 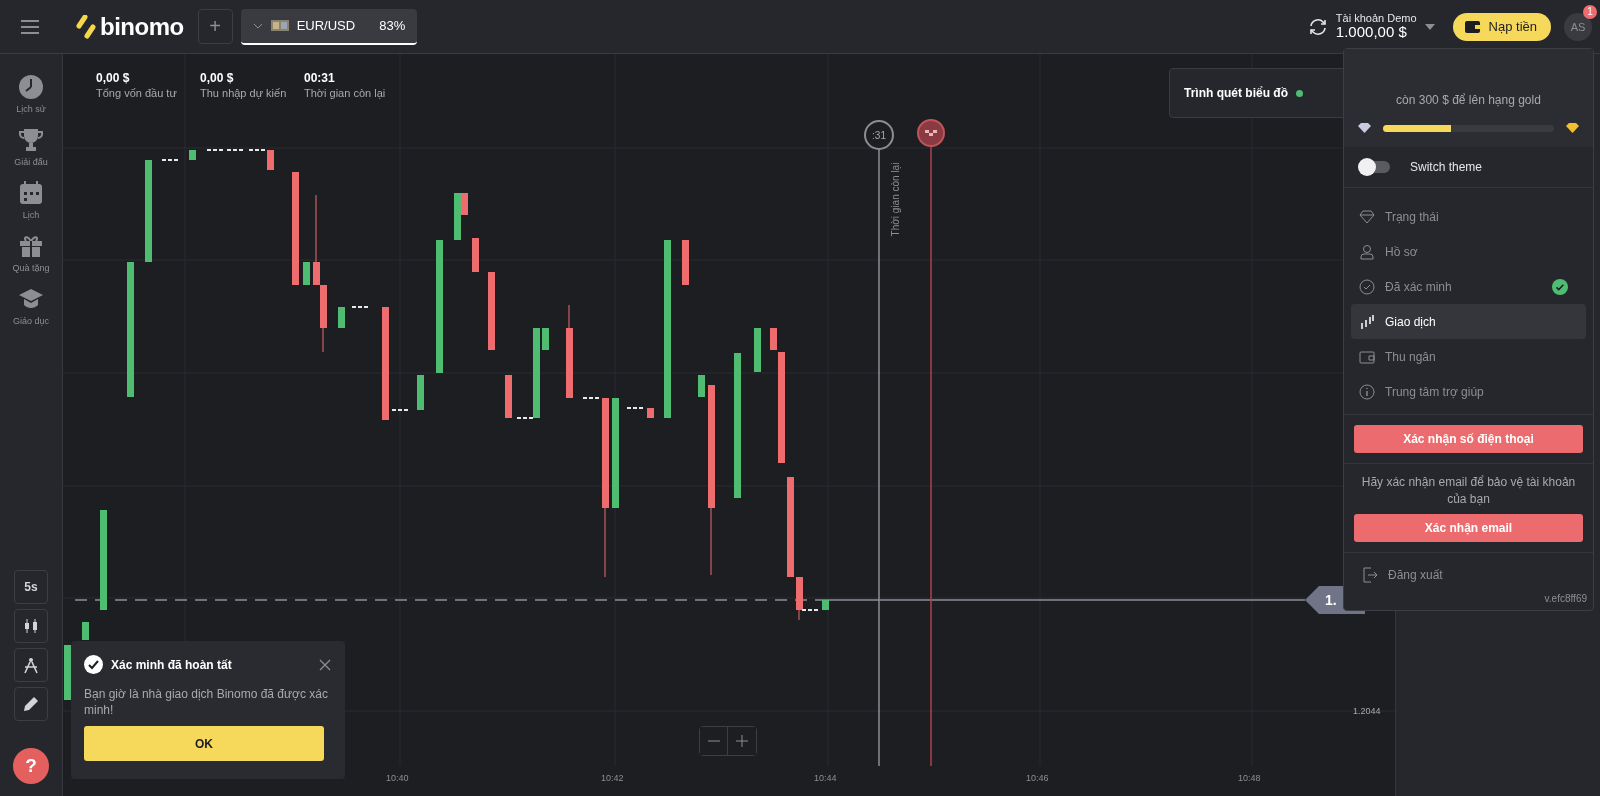 I want to click on flag-icon, so click(x=279, y=25).